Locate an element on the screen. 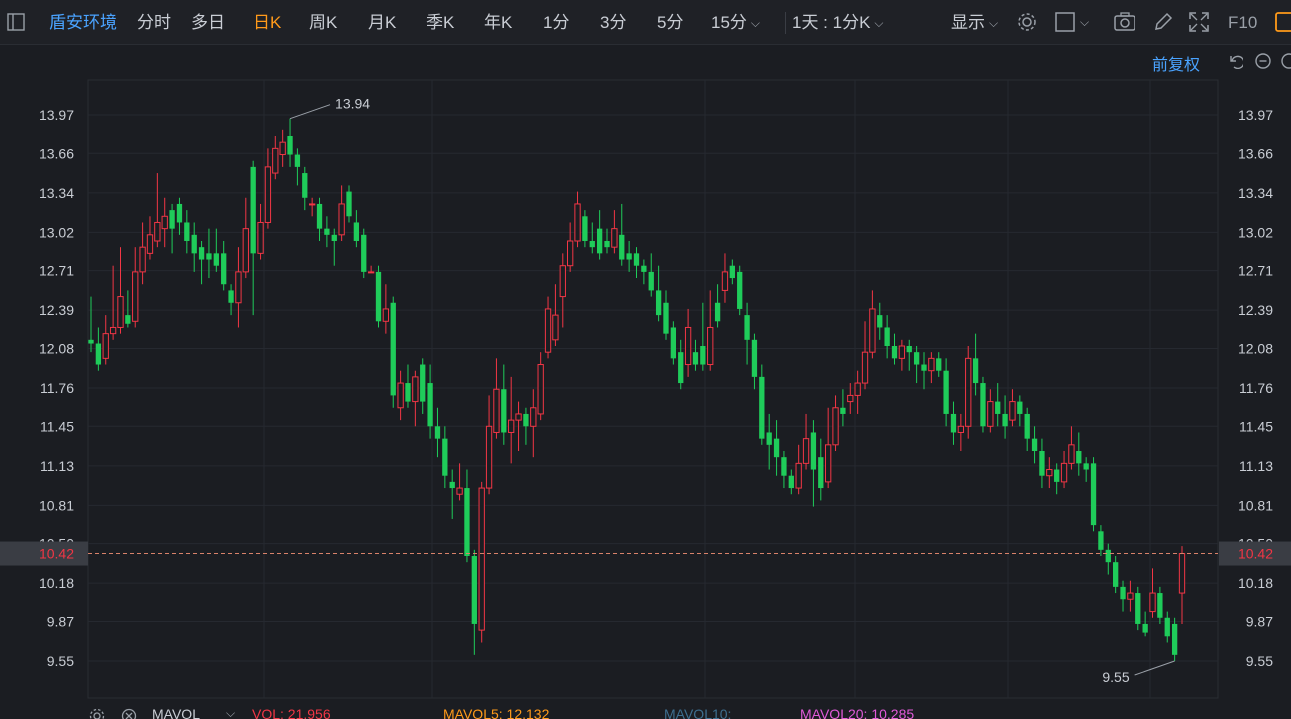  price-tick-right: 13.66 is located at coordinates (1255, 153).